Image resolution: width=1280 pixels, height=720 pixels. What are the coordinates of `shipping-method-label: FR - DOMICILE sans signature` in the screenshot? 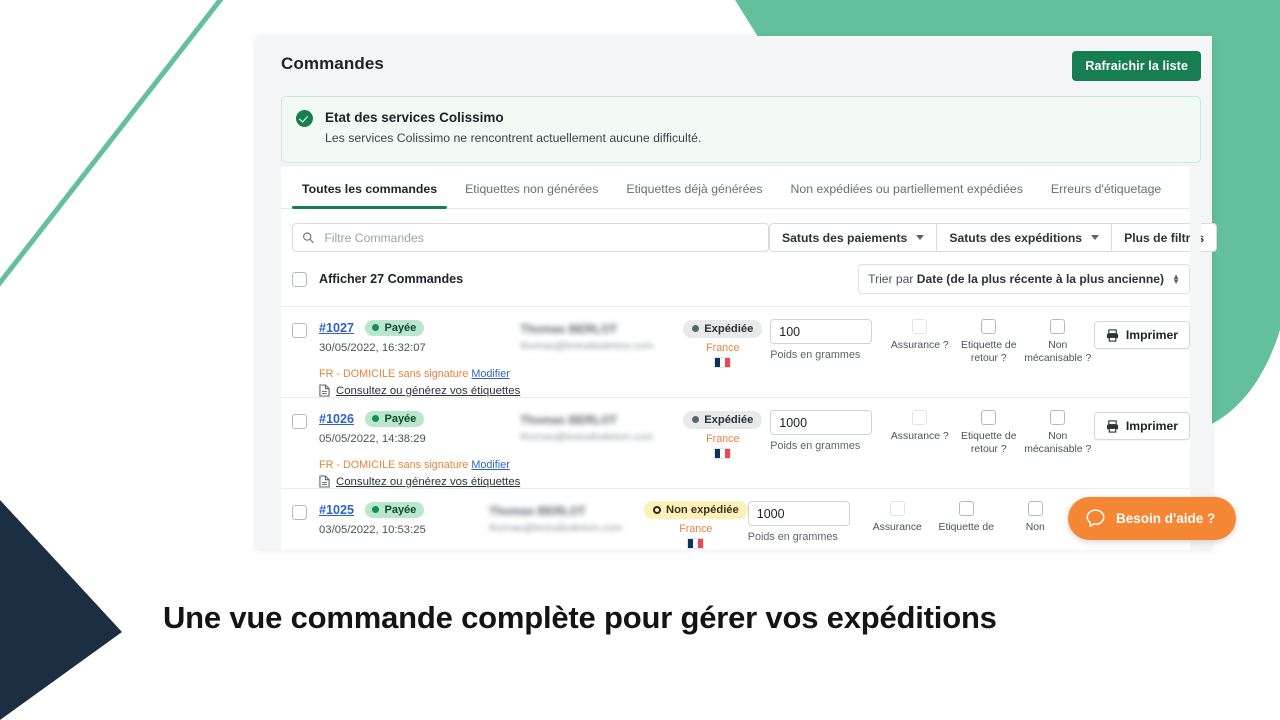 It's located at (394, 374).